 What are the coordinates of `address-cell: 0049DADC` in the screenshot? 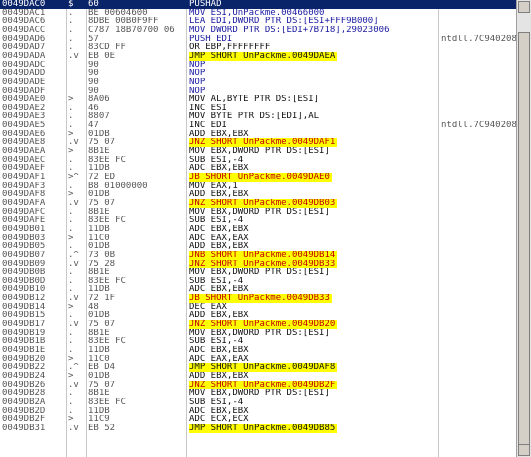 It's located at (24, 65).